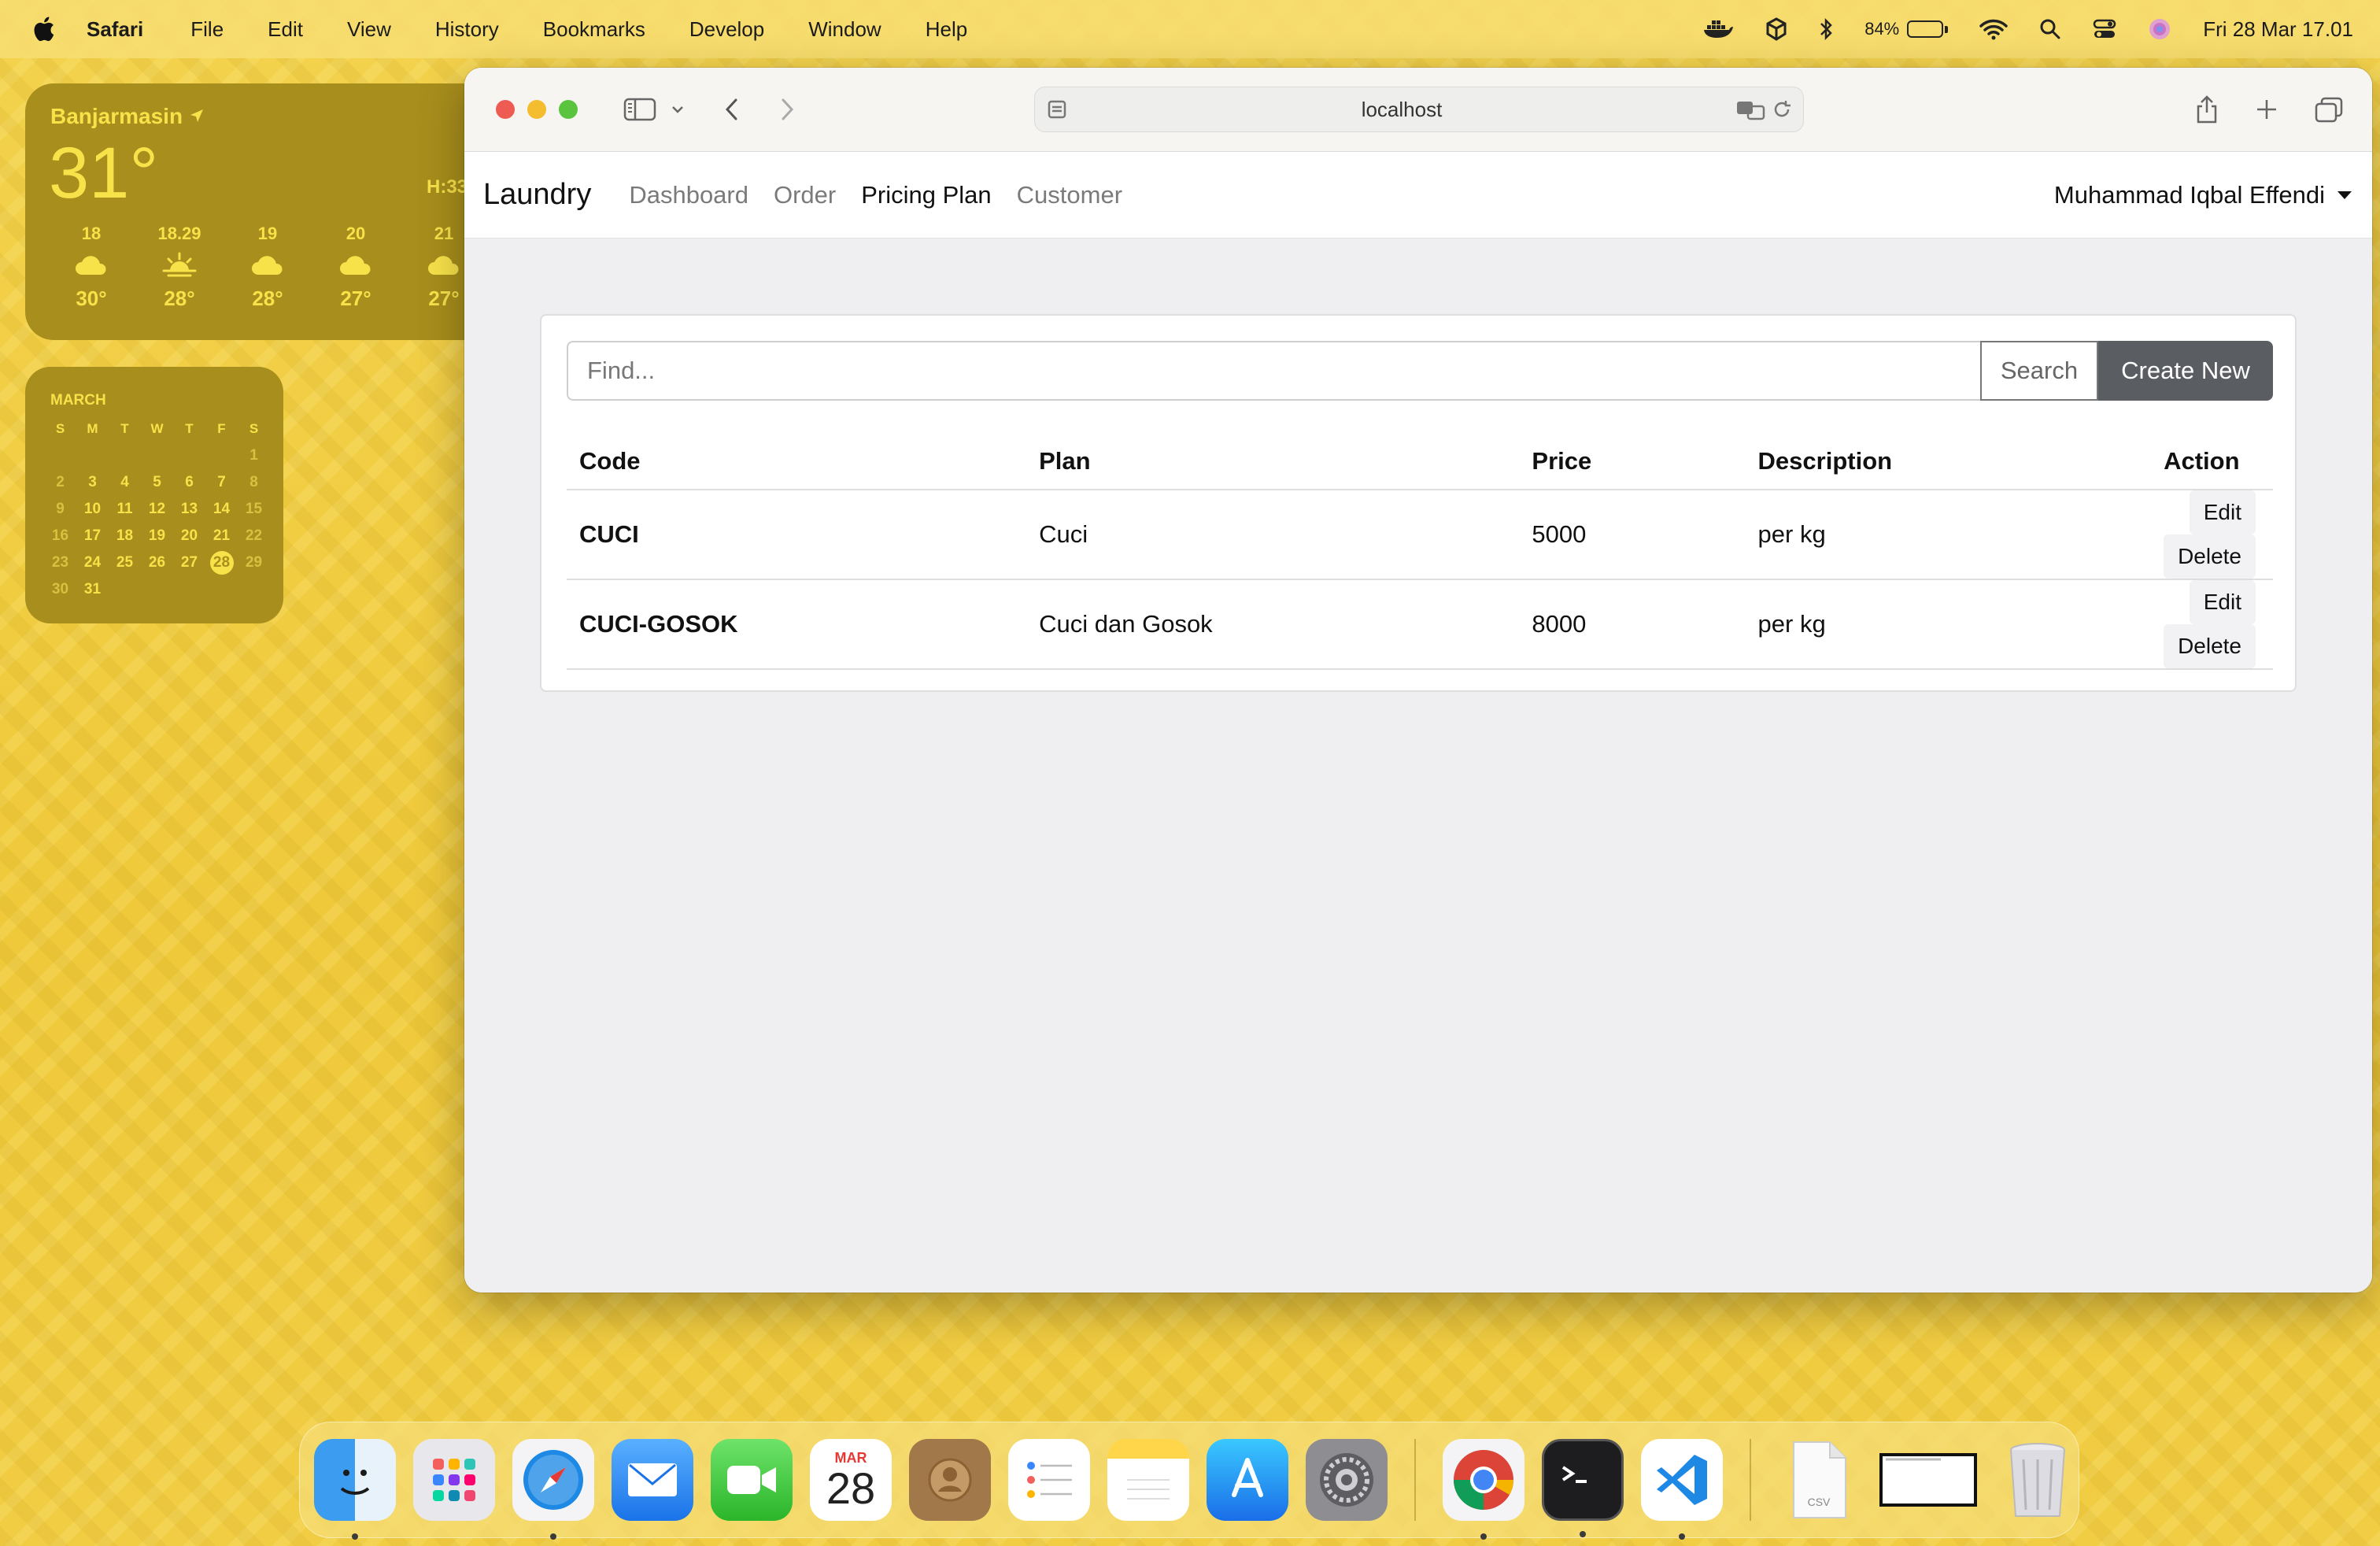 This screenshot has height=1546, width=2380. Describe the element at coordinates (2050, 29) in the screenshot. I see `spotlight-search-icon` at that location.